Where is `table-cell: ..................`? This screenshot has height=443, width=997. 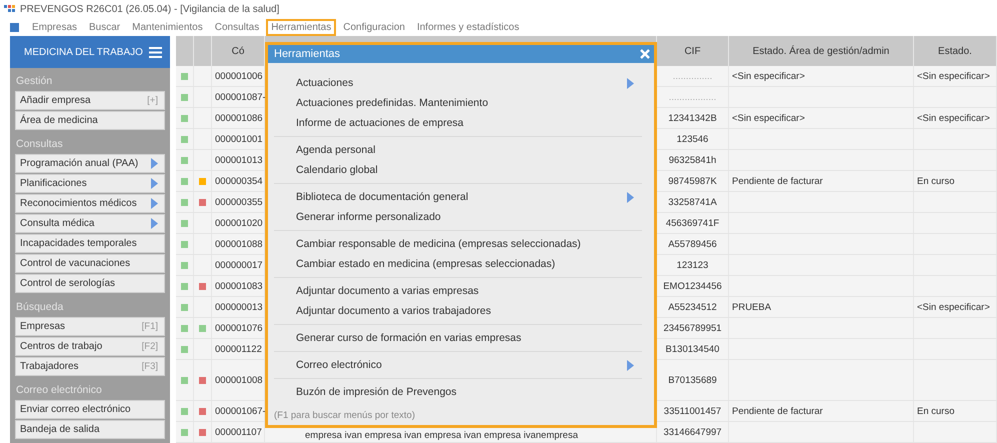
table-cell: .................. is located at coordinates (692, 97).